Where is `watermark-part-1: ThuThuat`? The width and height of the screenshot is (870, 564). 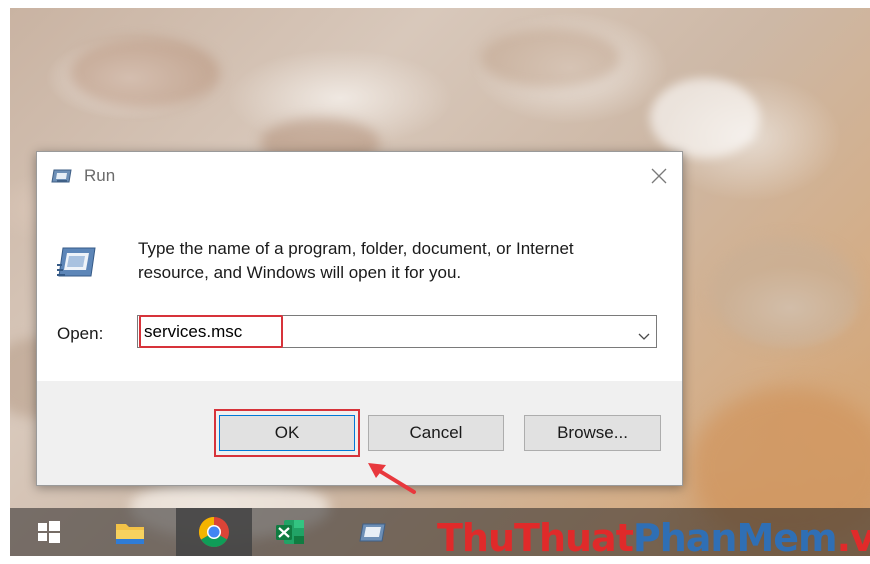 watermark-part-1: ThuThuat is located at coordinates (535, 538).